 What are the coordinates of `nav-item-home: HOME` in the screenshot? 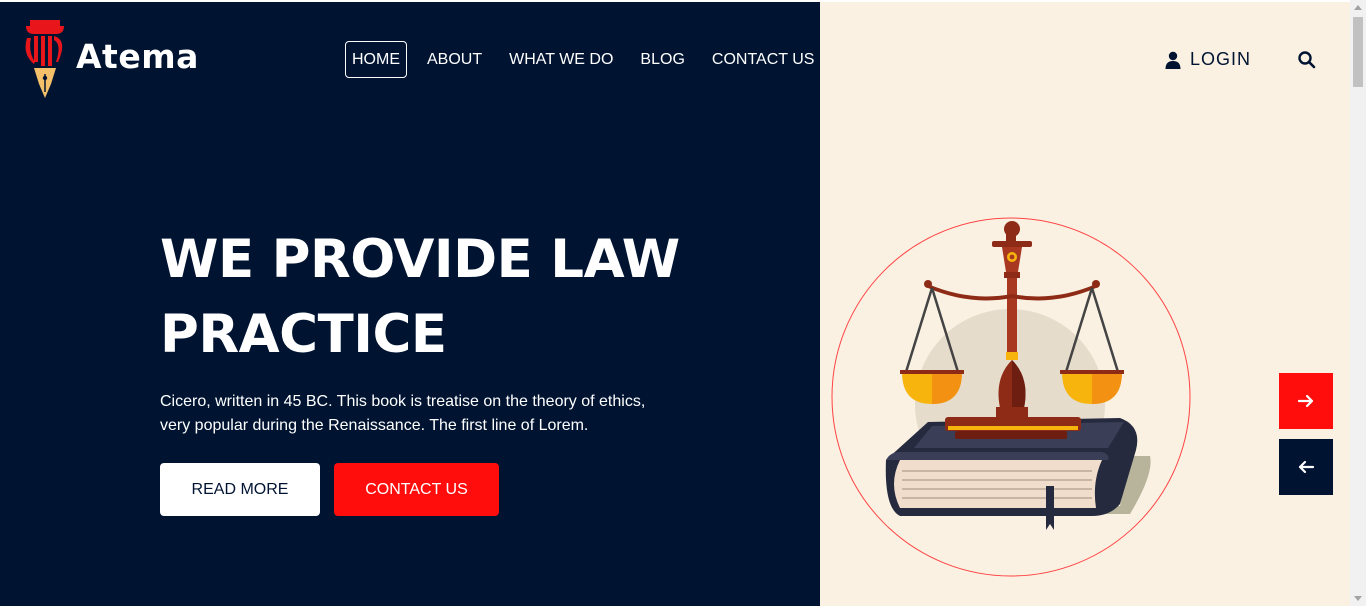 It's located at (376, 59).